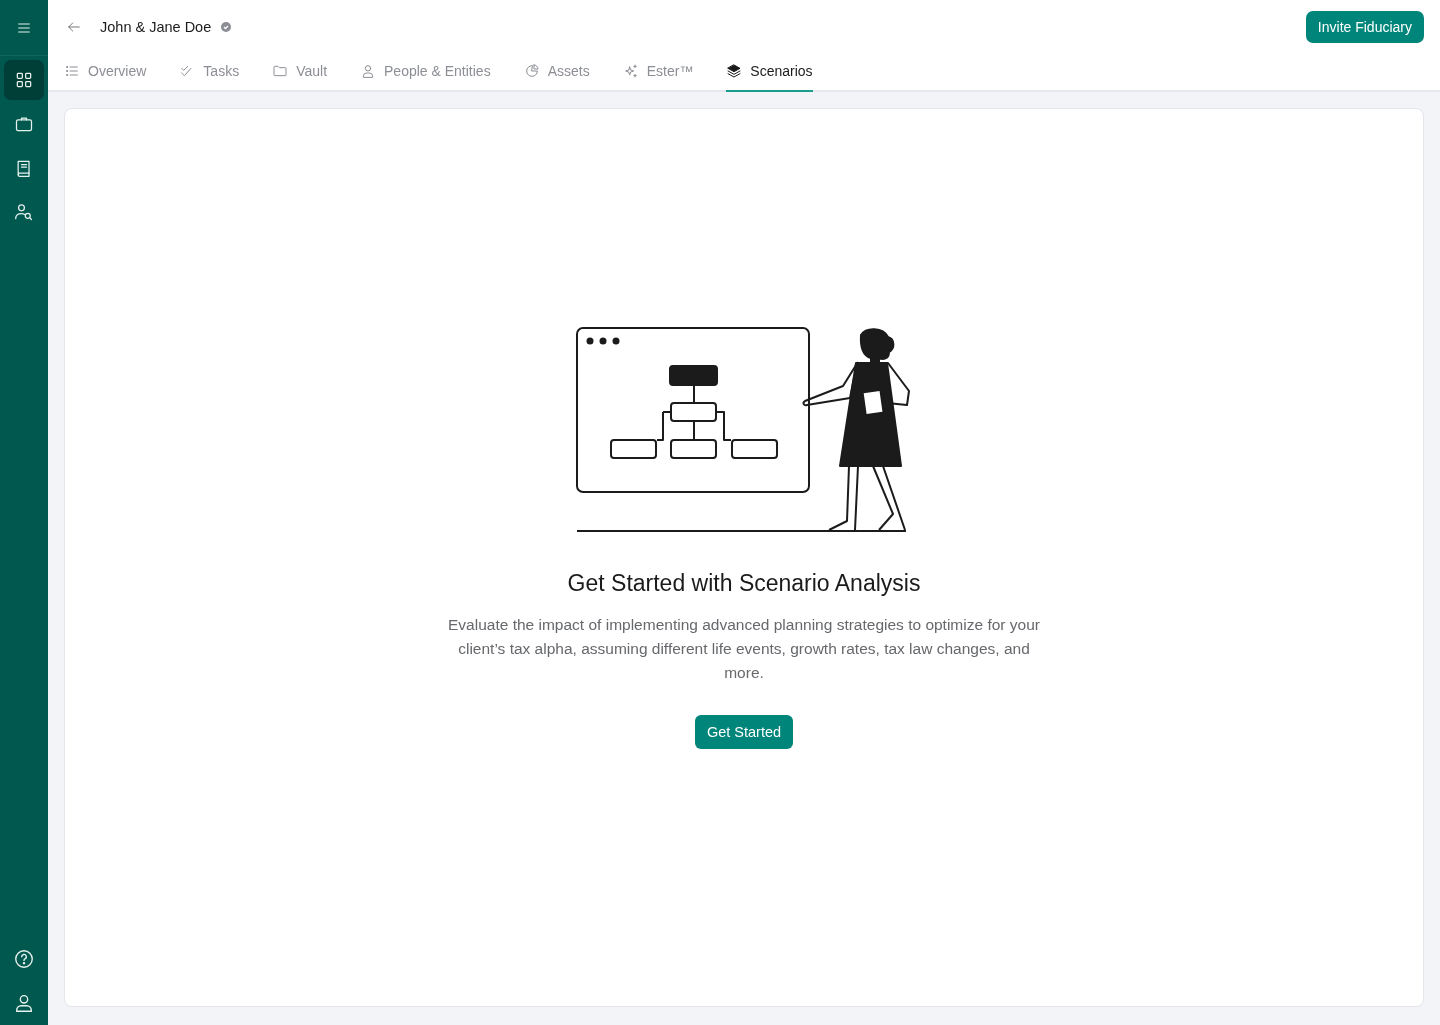 Image resolution: width=1440 pixels, height=1025 pixels. Describe the element at coordinates (74, 27) in the screenshot. I see `back-arrow-icon` at that location.